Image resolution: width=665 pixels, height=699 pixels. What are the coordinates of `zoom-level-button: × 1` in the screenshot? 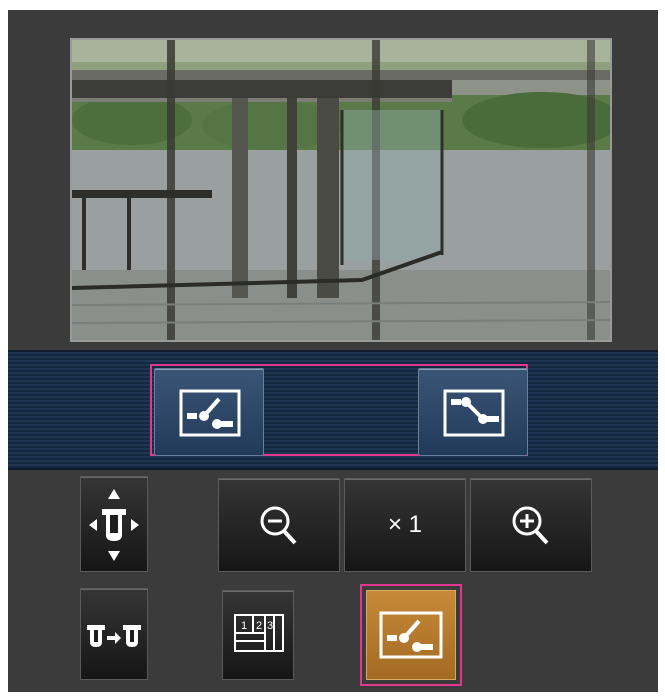 It's located at (405, 525).